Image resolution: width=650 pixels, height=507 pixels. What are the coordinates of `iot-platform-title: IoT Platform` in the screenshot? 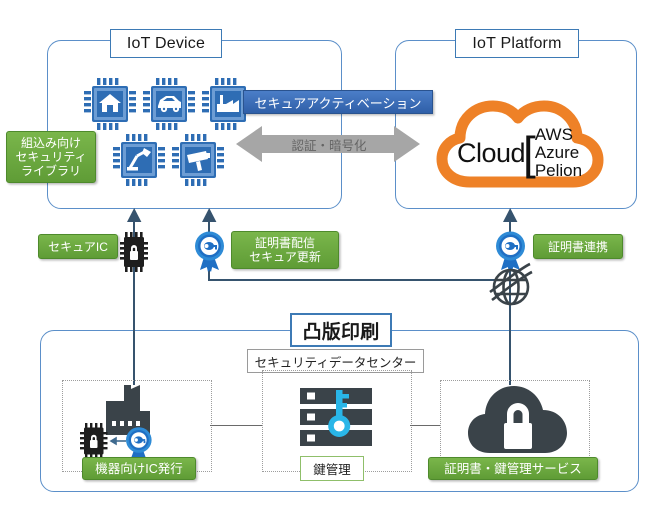 It's located at (517, 43).